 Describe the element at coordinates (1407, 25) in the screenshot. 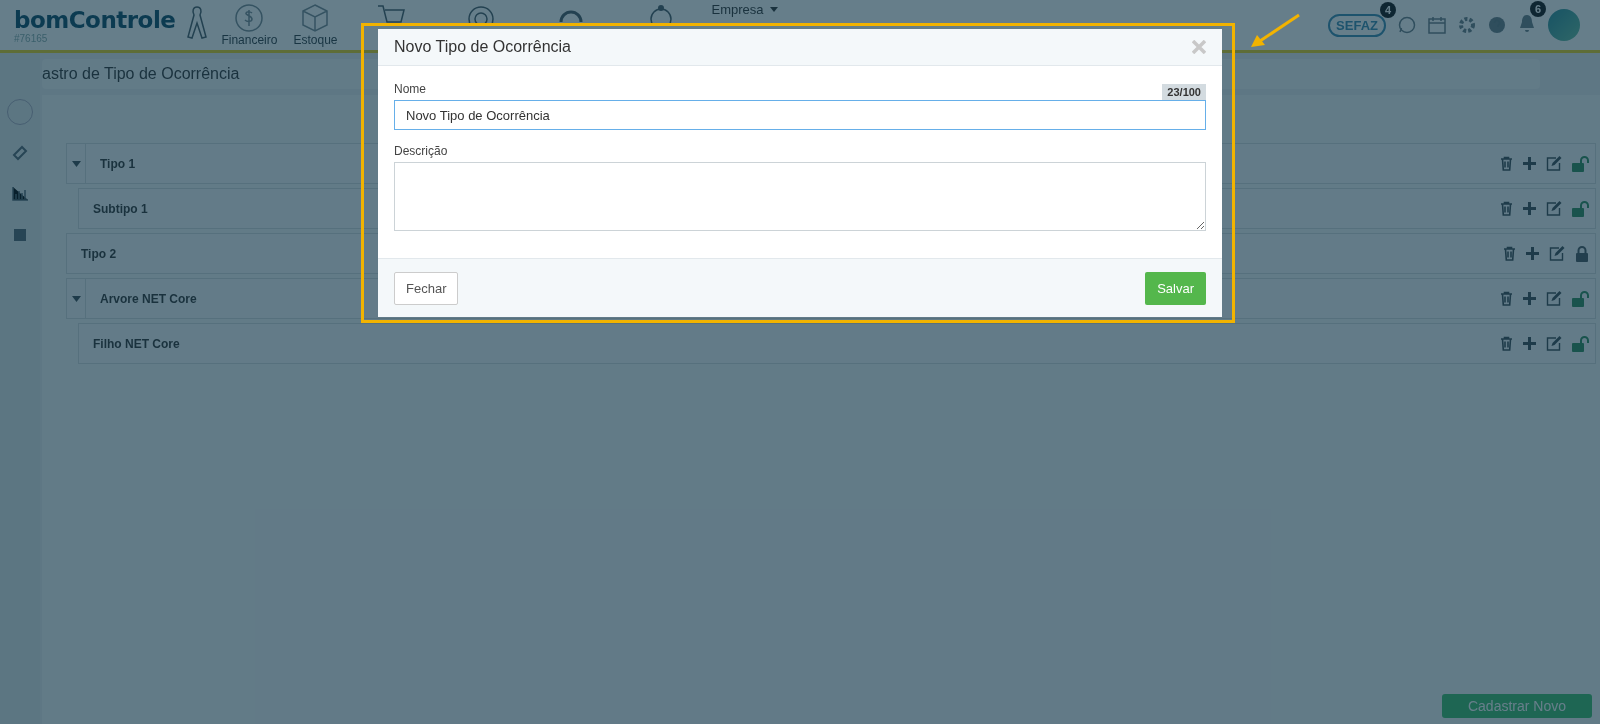

I see `chat-icon` at that location.